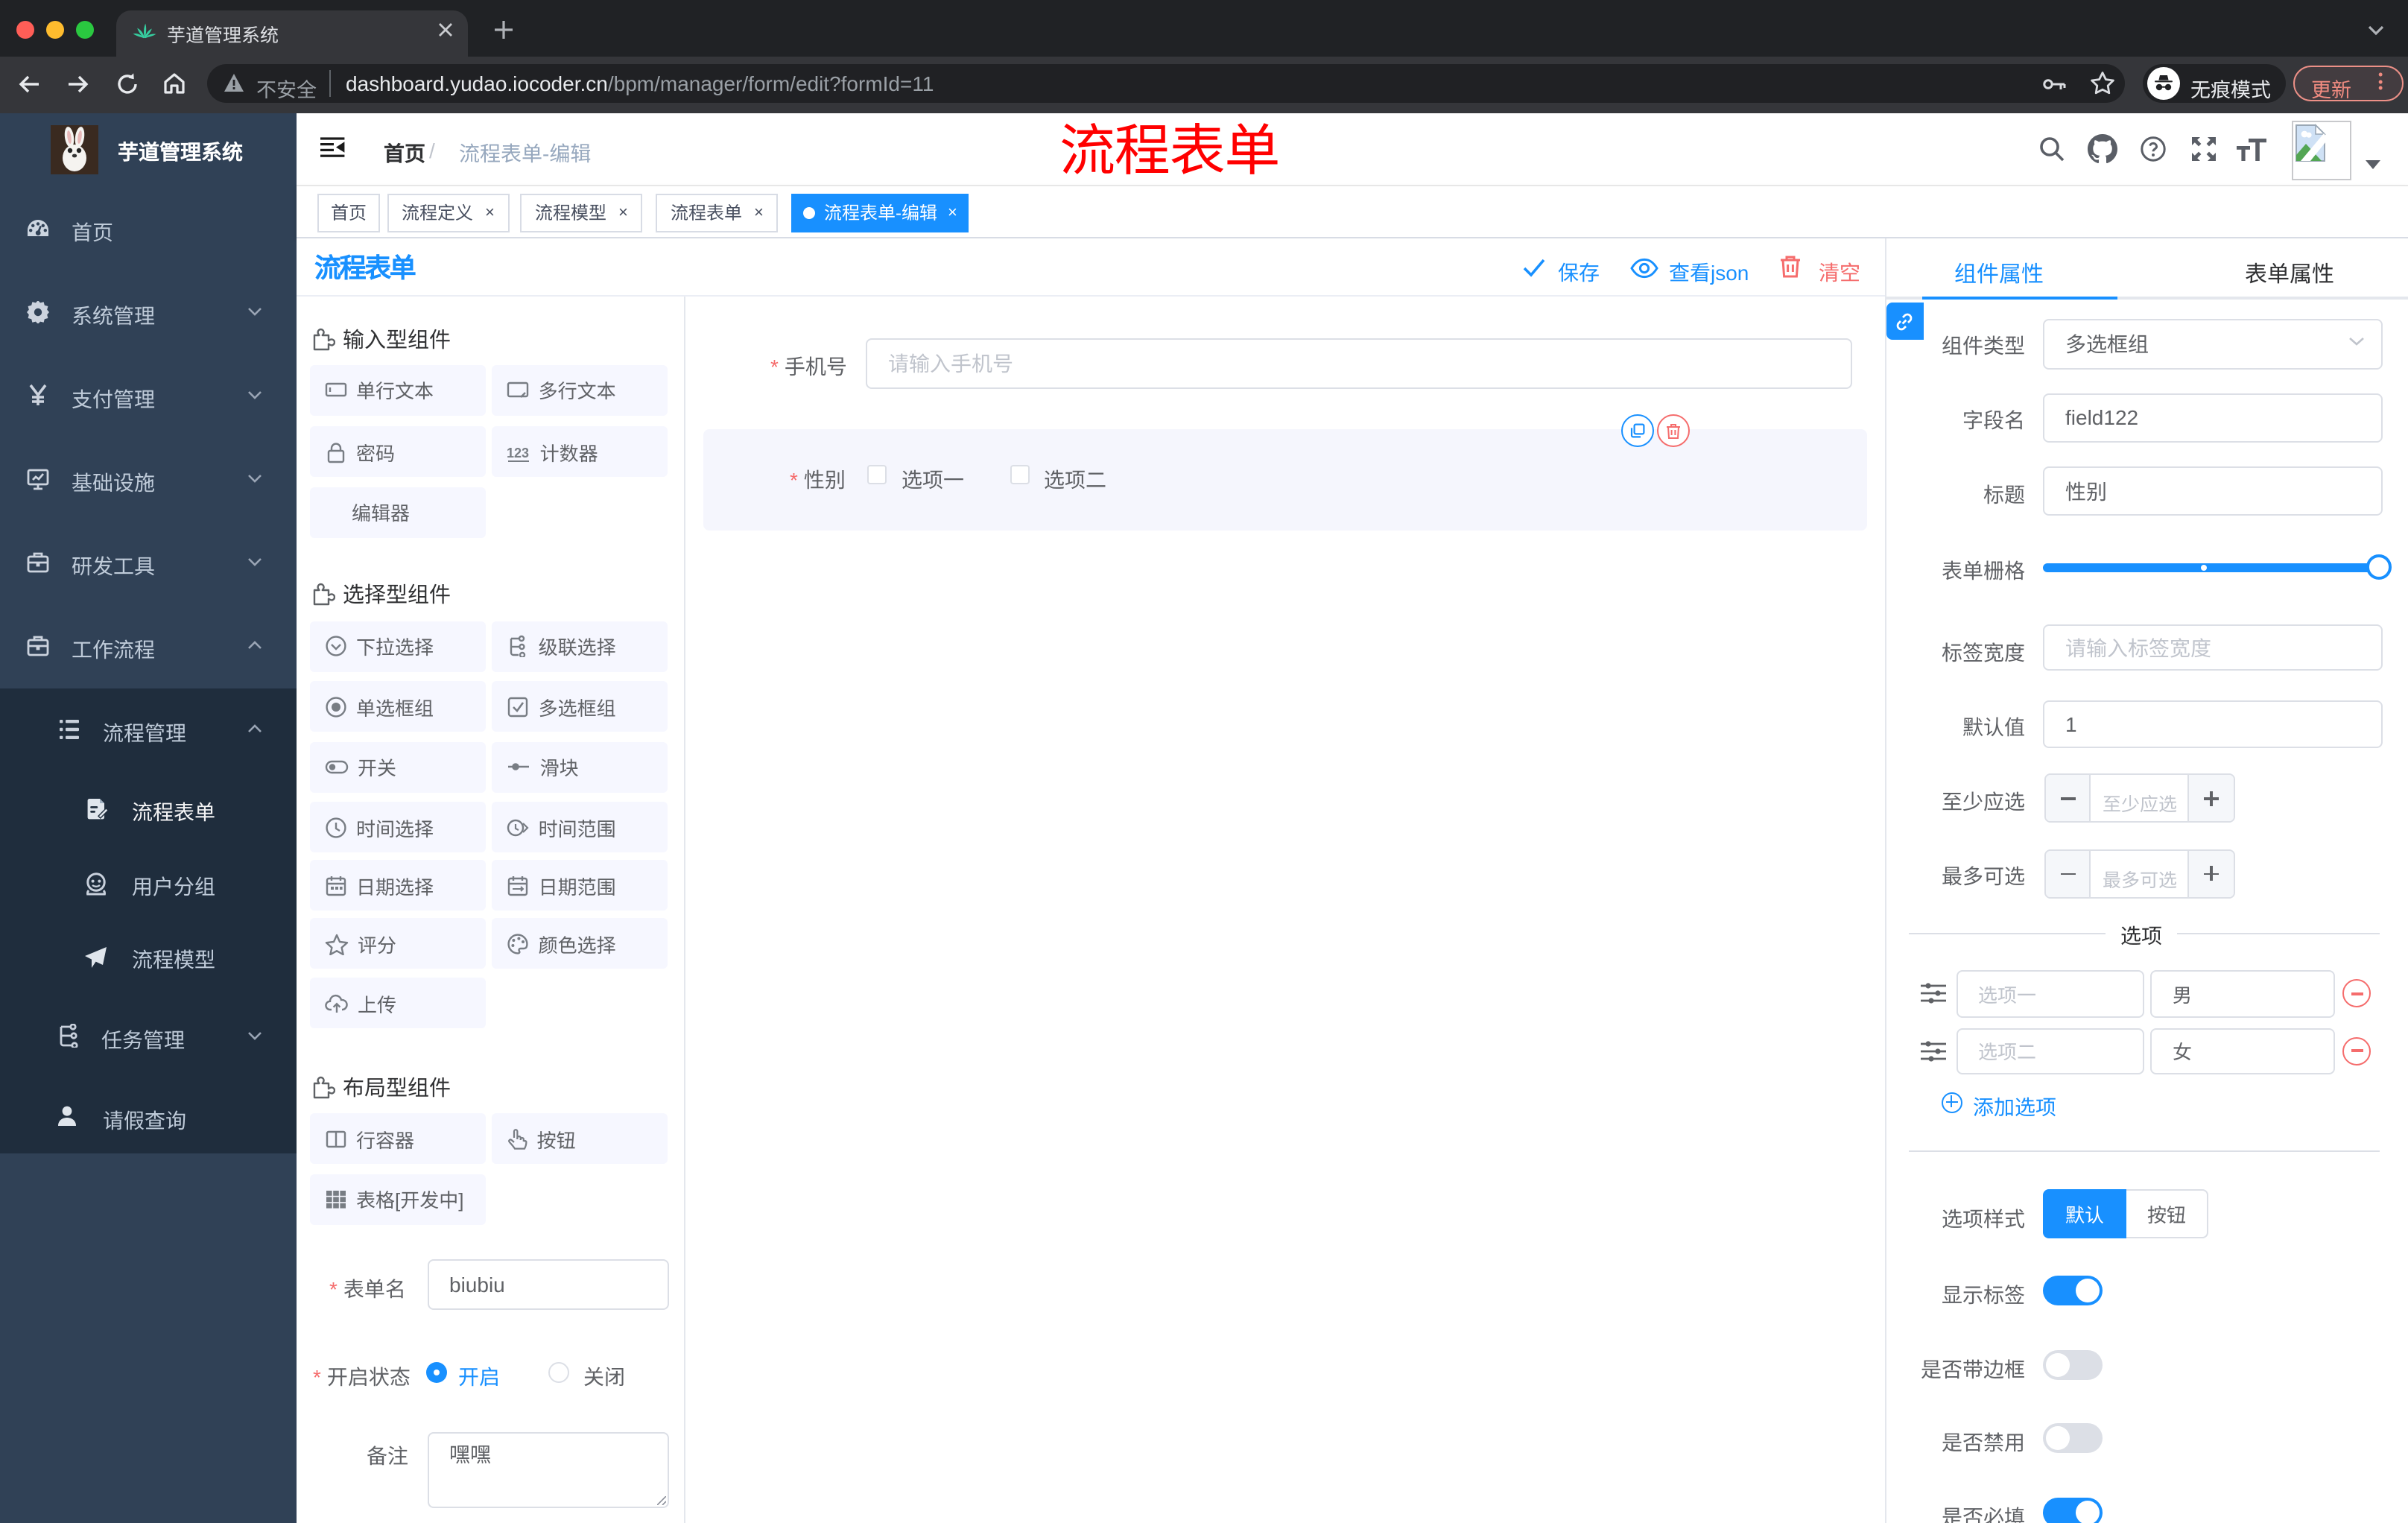 The image size is (2408, 1523). I want to click on svg-text: 123, so click(518, 453).